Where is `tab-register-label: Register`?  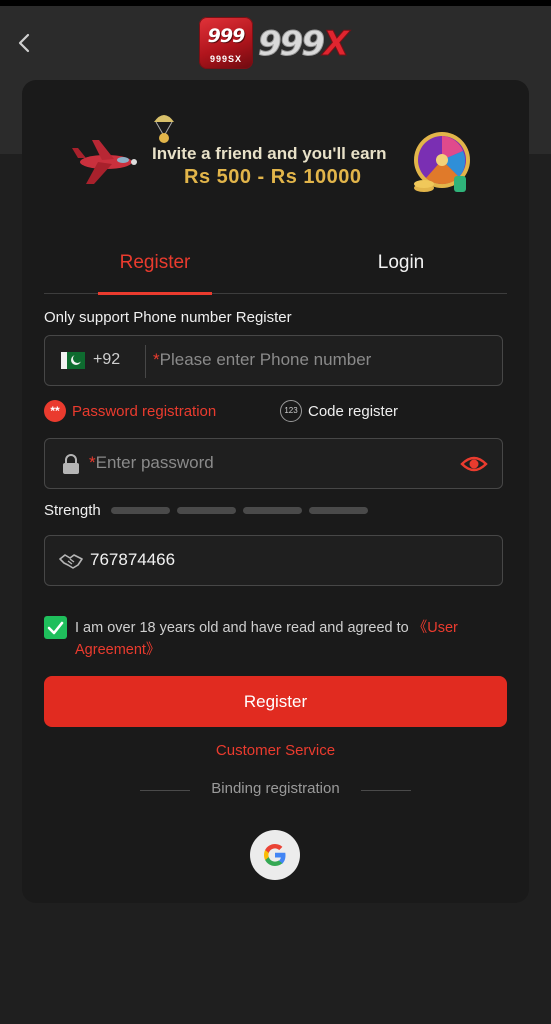
tab-register-label: Register is located at coordinates (155, 262).